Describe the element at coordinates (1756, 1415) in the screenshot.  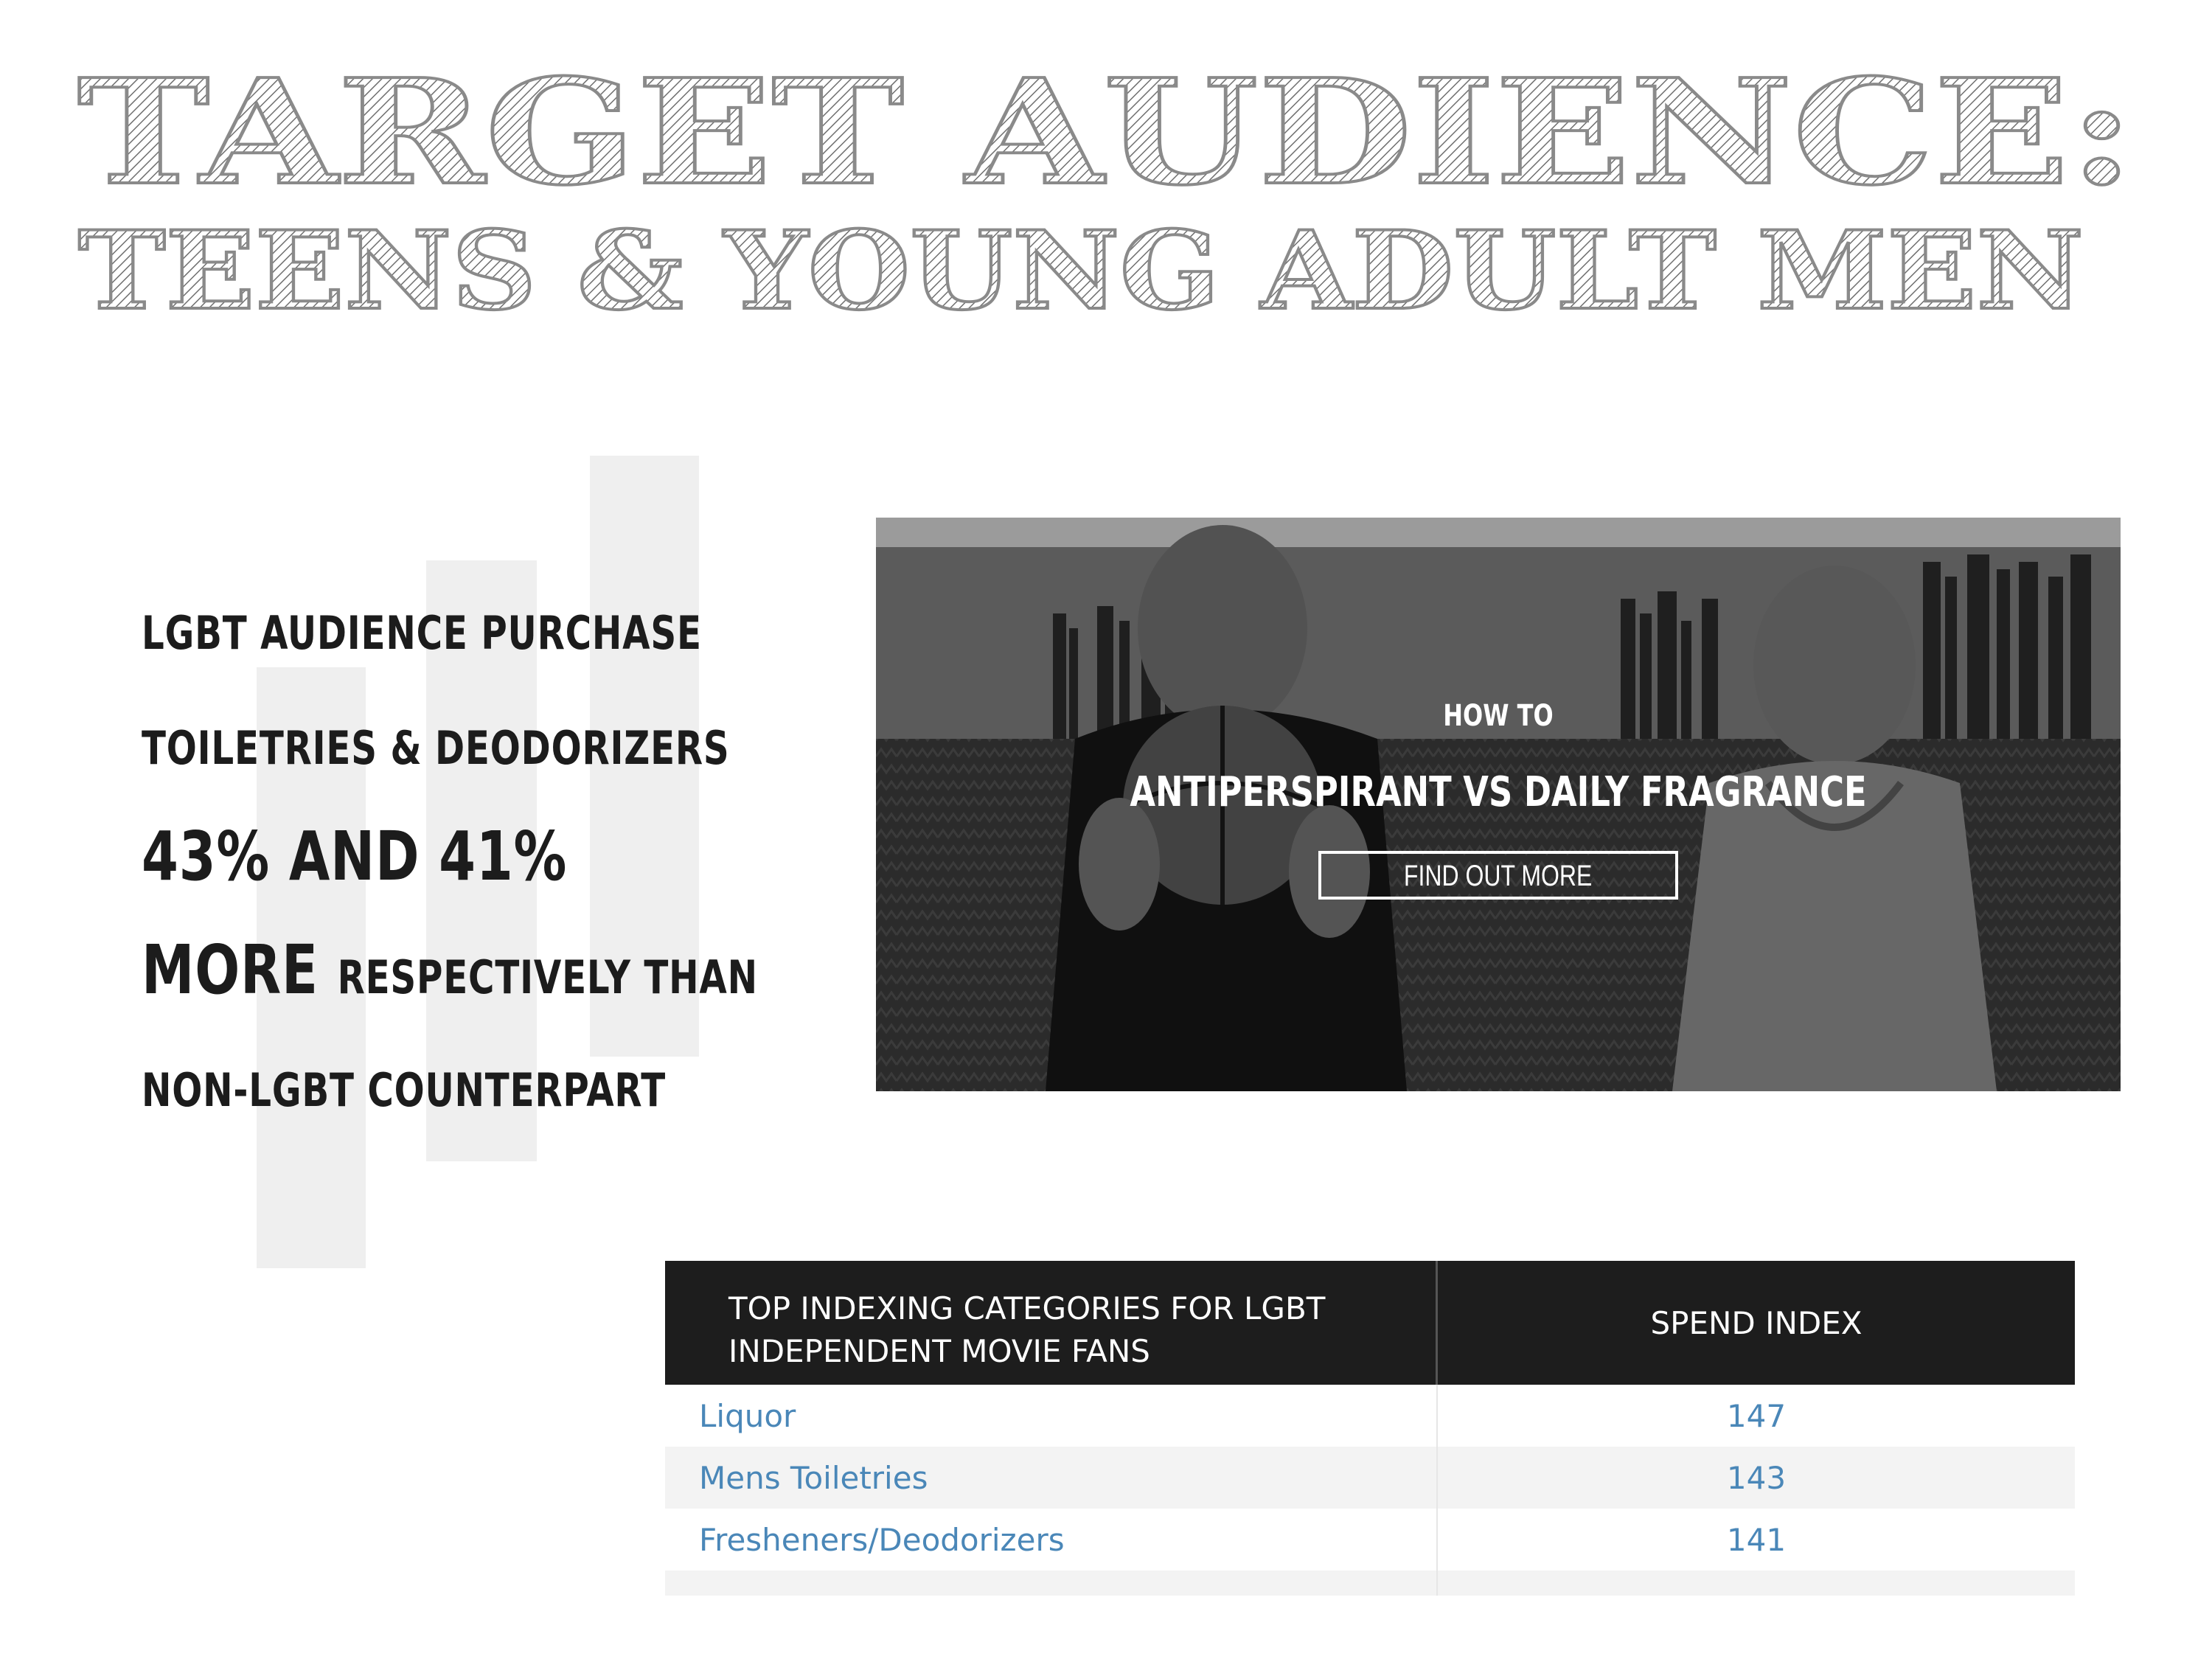
I see `row-index: 147` at that location.